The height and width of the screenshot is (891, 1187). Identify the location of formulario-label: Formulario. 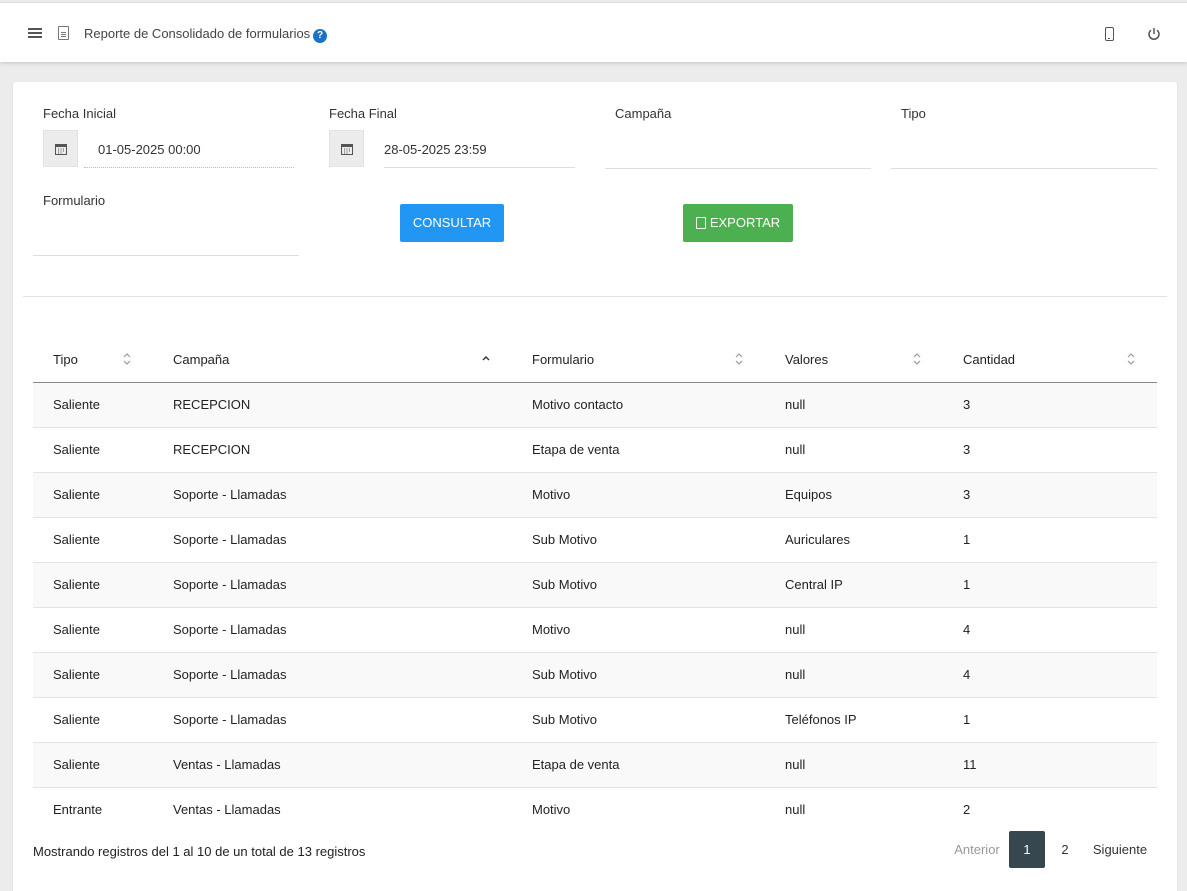
(74, 200).